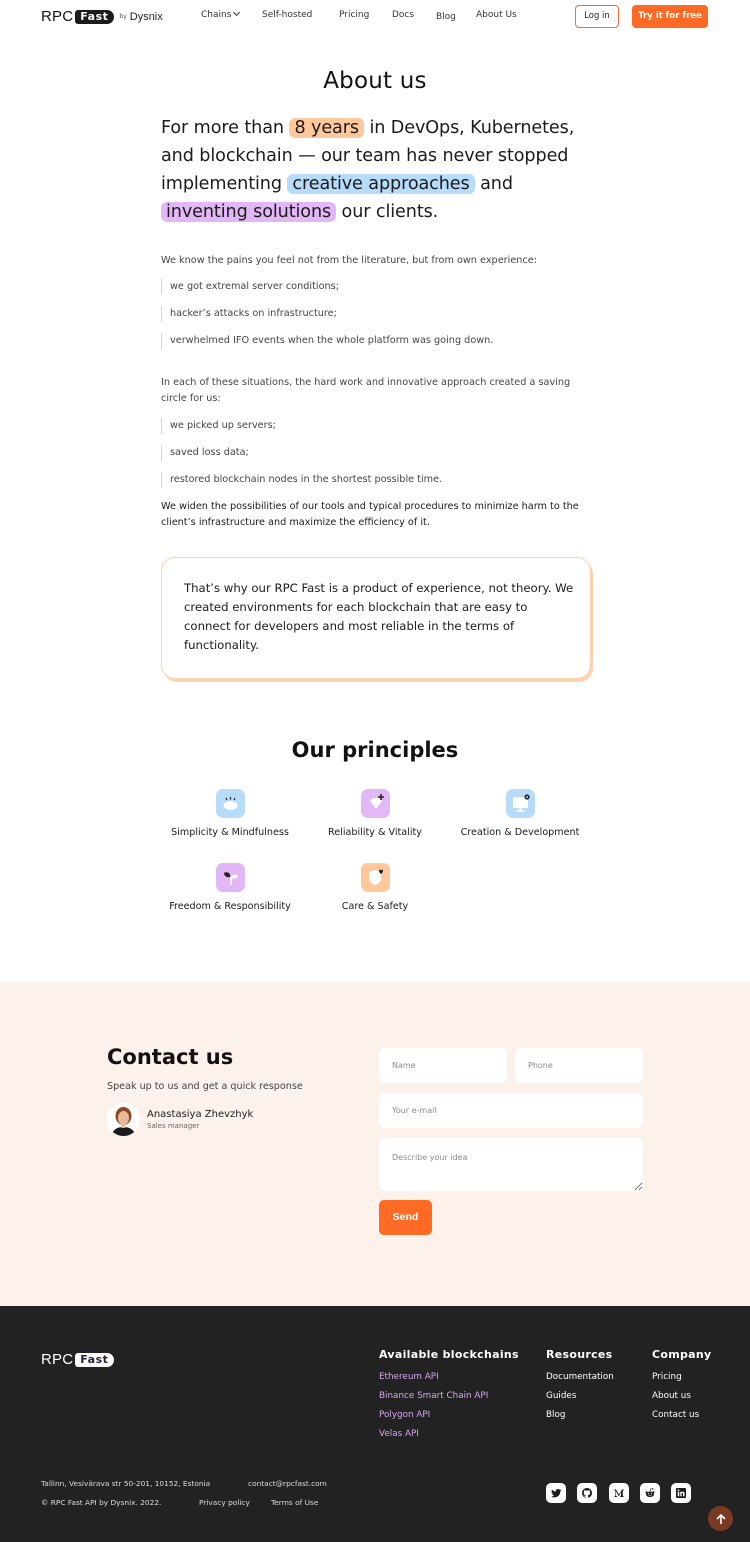  I want to click on footer-link-bsc: Binance Smart Chain API, so click(449, 1396).